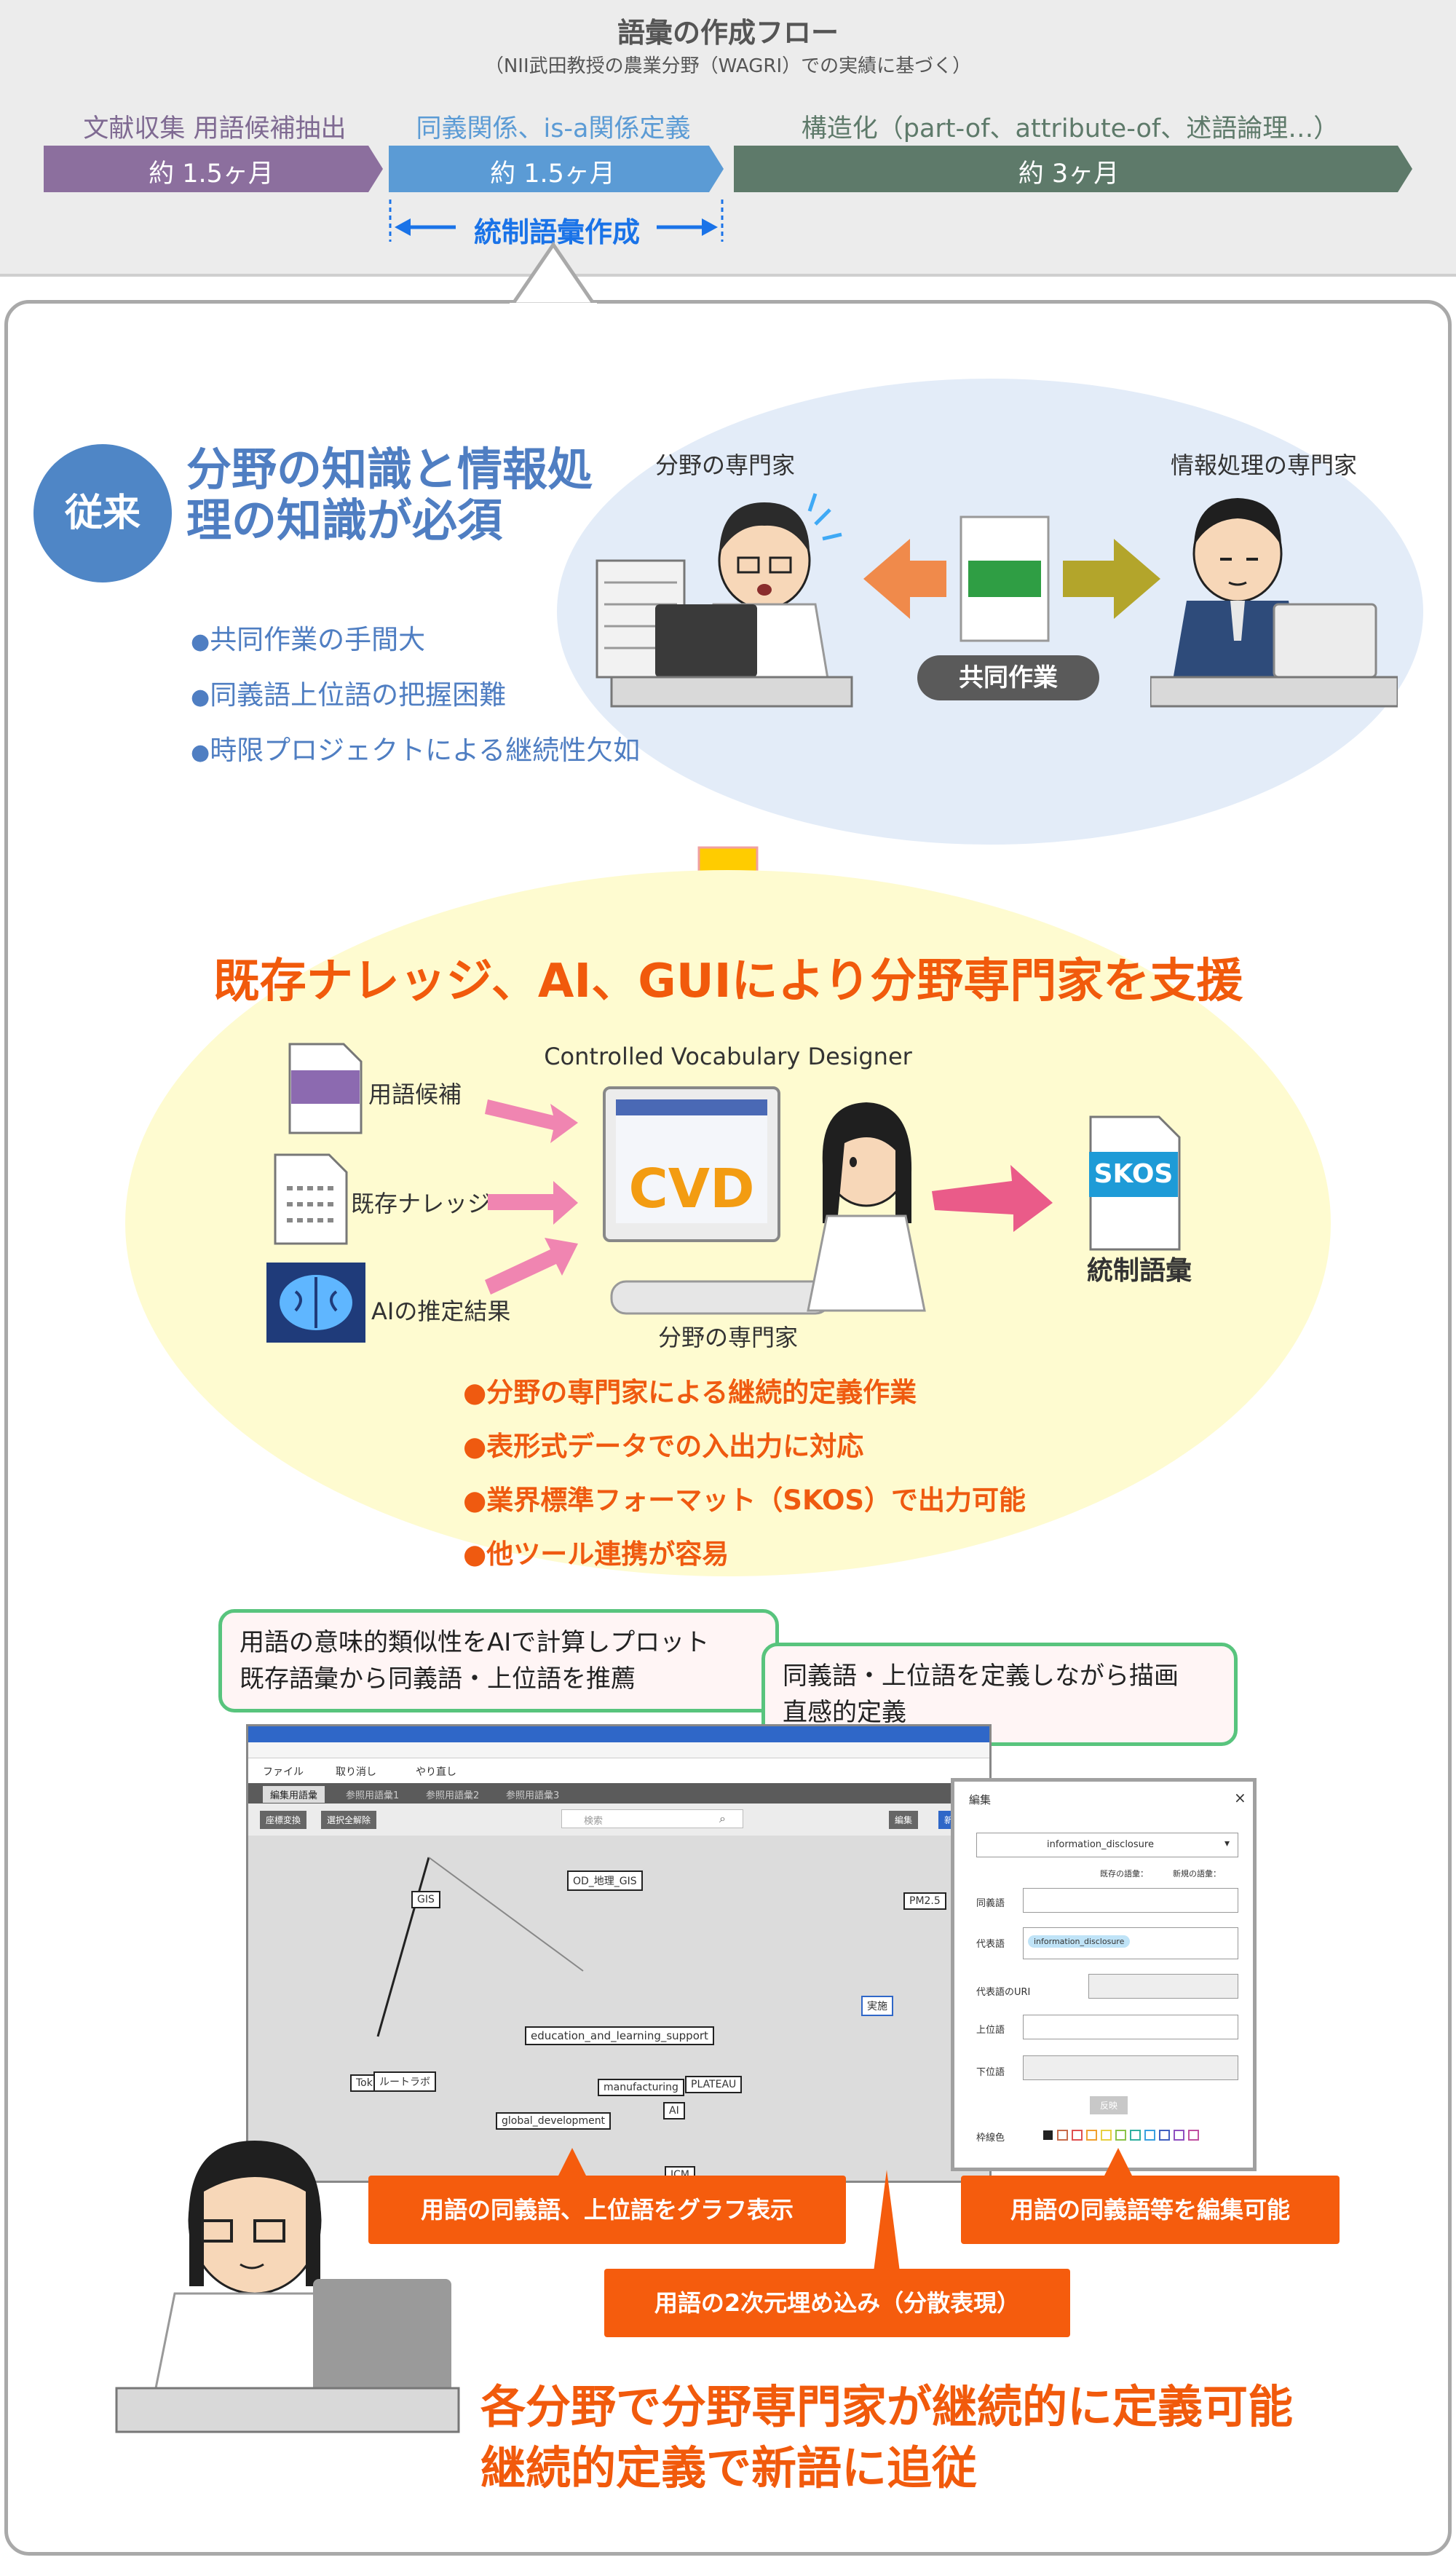 Image resolution: width=1456 pixels, height=2560 pixels. Describe the element at coordinates (1240, 1797) in the screenshot. I see `close-icon: ×` at that location.